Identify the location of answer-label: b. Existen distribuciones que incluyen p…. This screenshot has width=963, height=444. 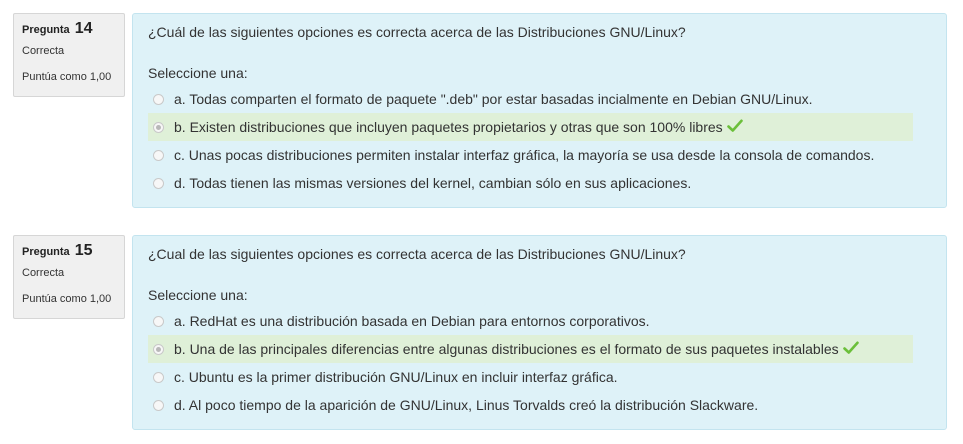
(448, 127).